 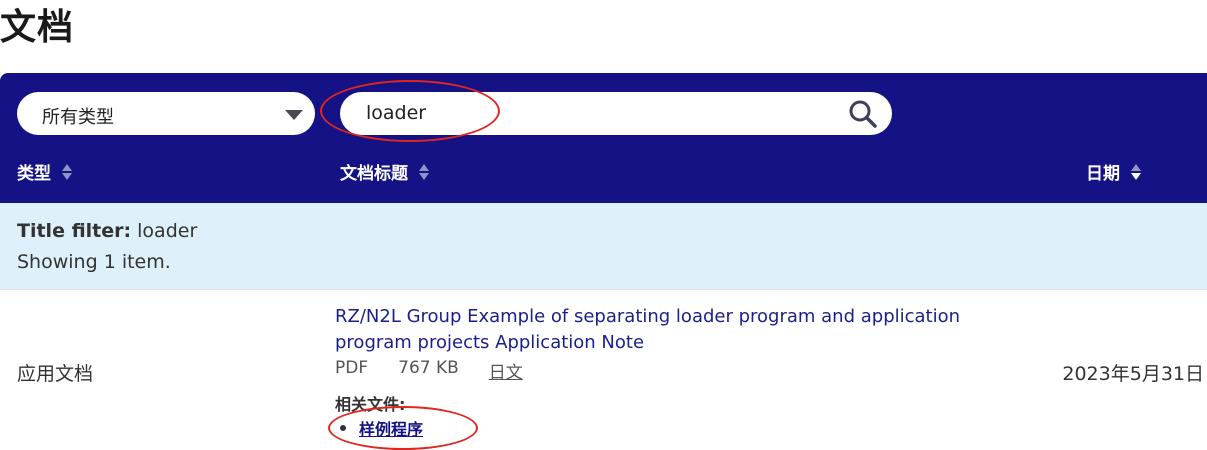 I want to click on document-meta: PDF 767 KB 日文, so click(x=444, y=370).